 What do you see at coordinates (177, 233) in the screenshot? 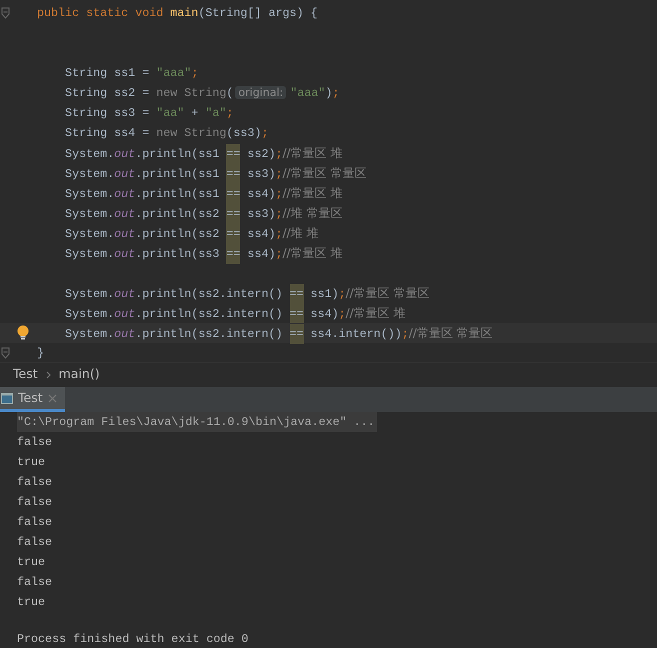
I see `code-line: System.out.println(ss2 == ss4);//堆 堆` at bounding box center [177, 233].